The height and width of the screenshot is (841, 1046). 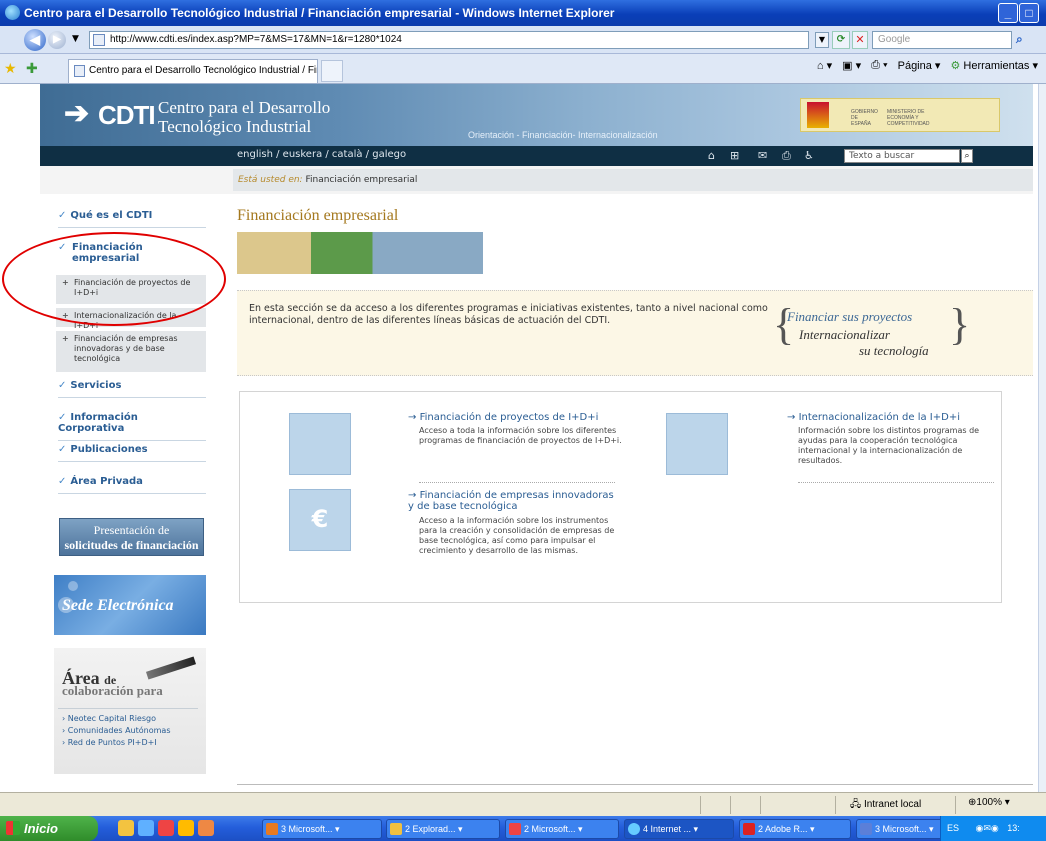 What do you see at coordinates (118, 605) in the screenshot?
I see `sede-label: Sede Electrónica` at bounding box center [118, 605].